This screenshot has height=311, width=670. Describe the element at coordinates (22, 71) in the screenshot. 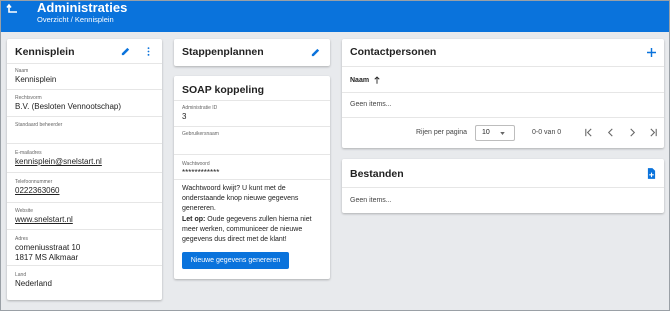

I see `field-label: Naam` at that location.